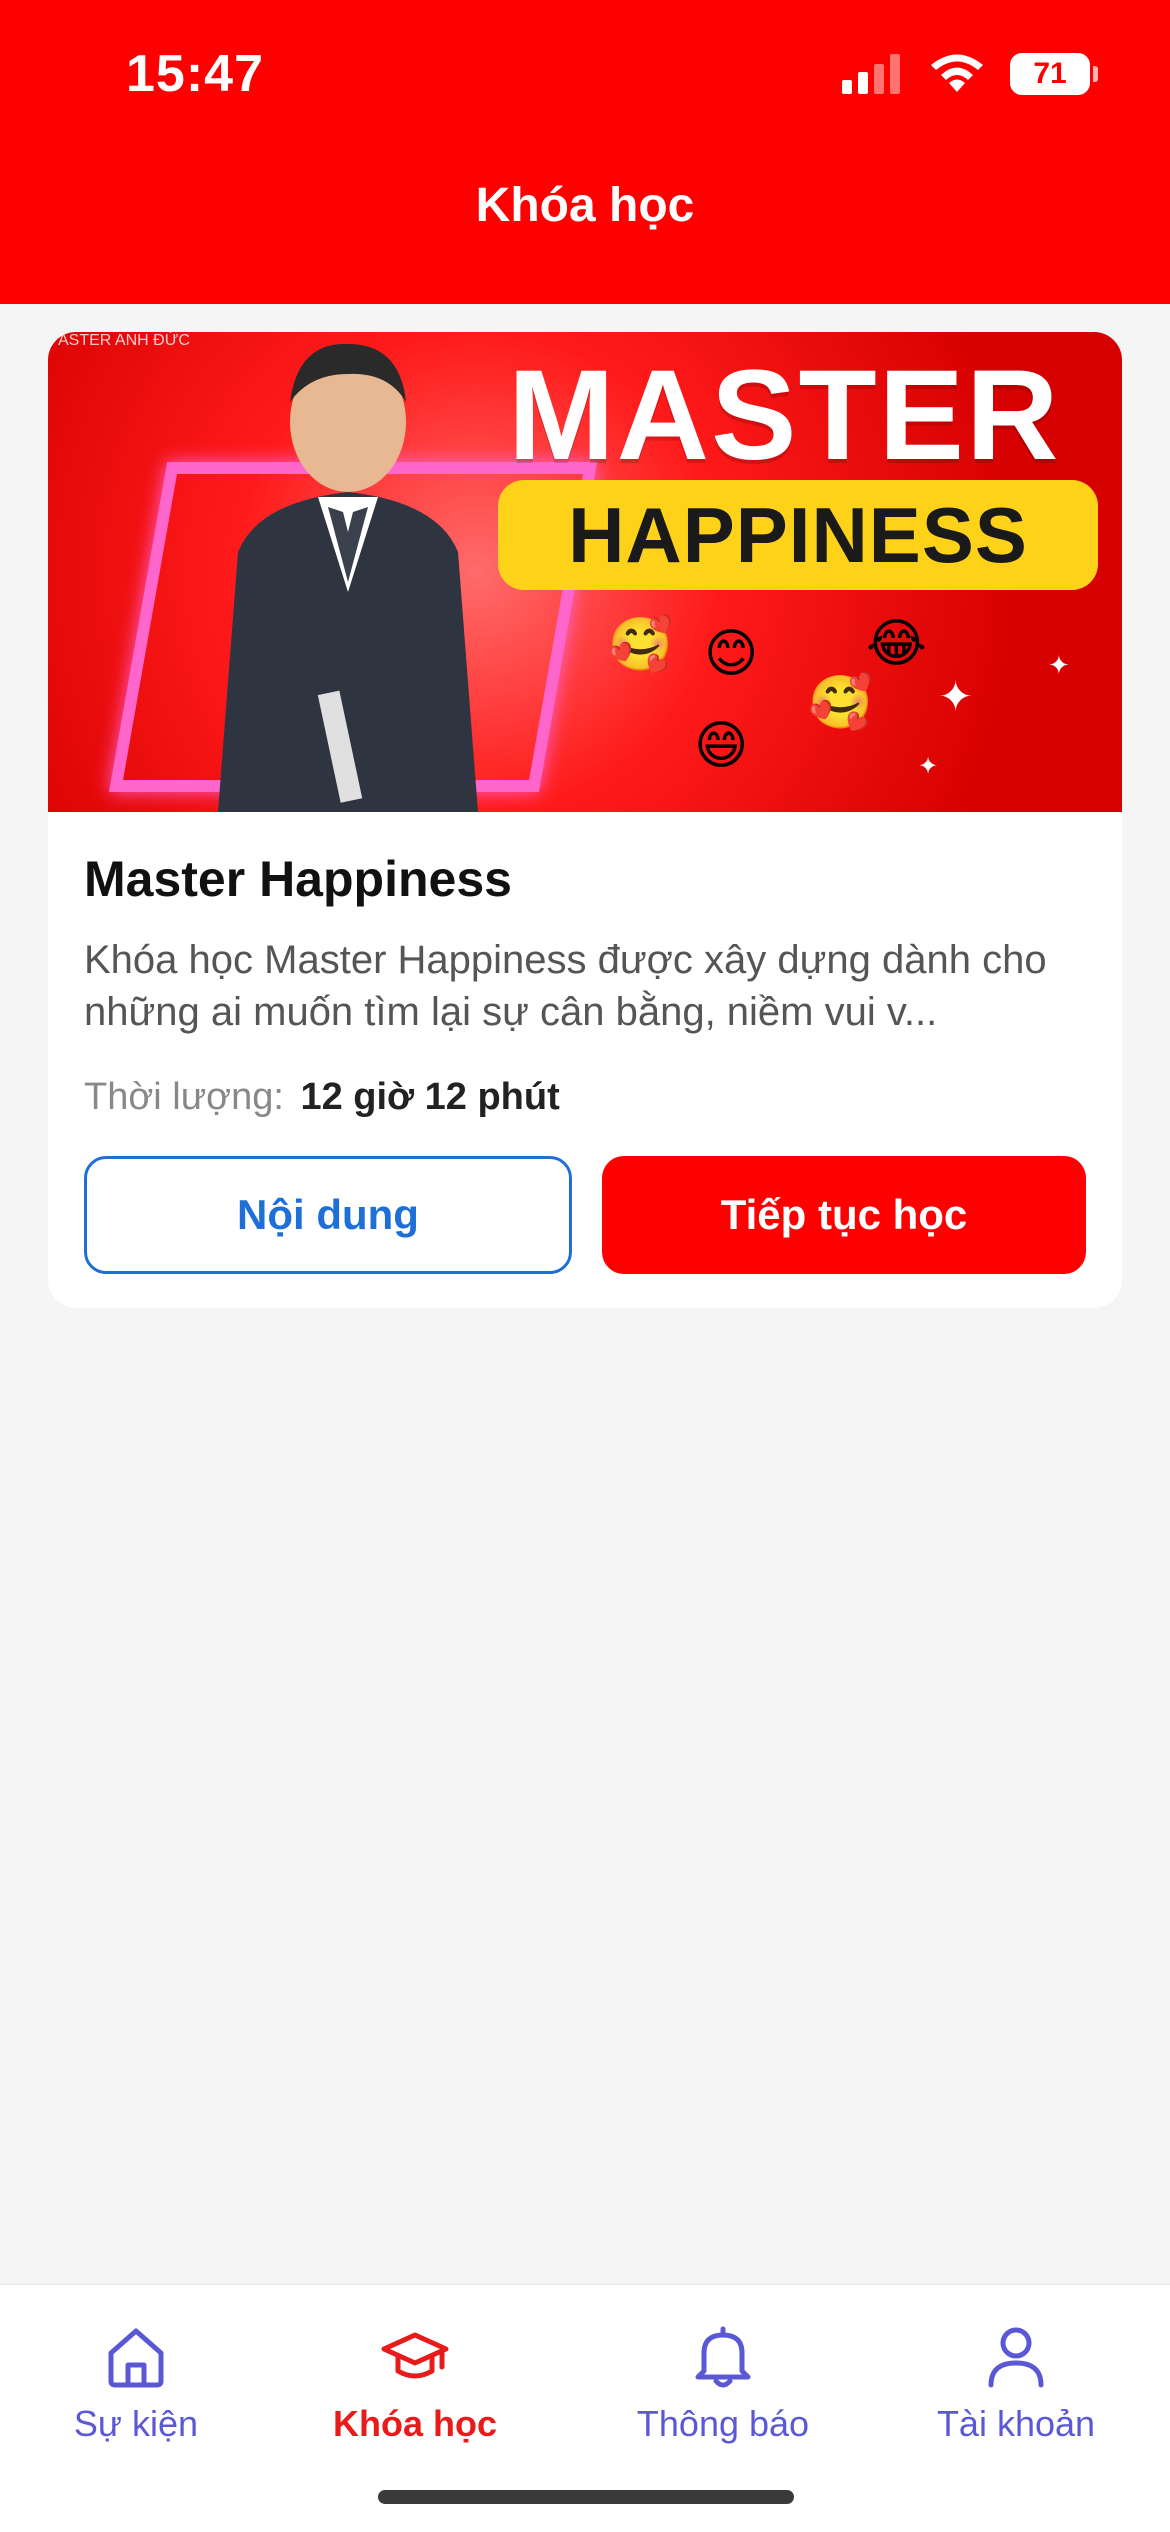 Image resolution: width=1170 pixels, height=2532 pixels. Describe the element at coordinates (723, 2423) in the screenshot. I see `nav-label-notifications: Thông báo` at that location.